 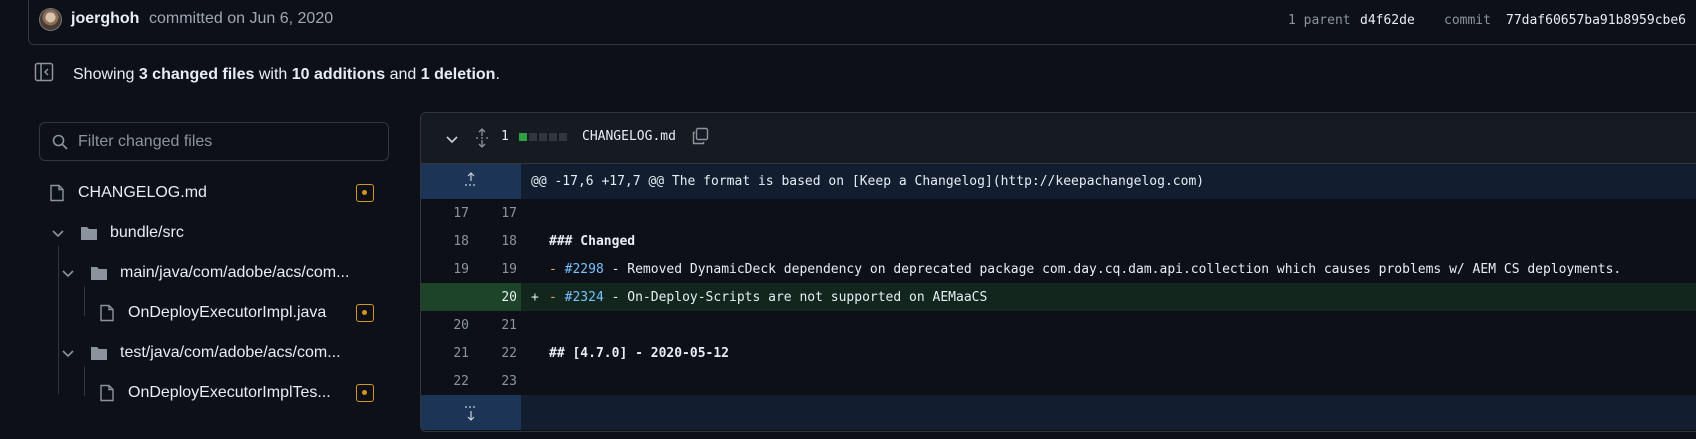 I want to click on diffstat-count: 1, so click(x=505, y=136).